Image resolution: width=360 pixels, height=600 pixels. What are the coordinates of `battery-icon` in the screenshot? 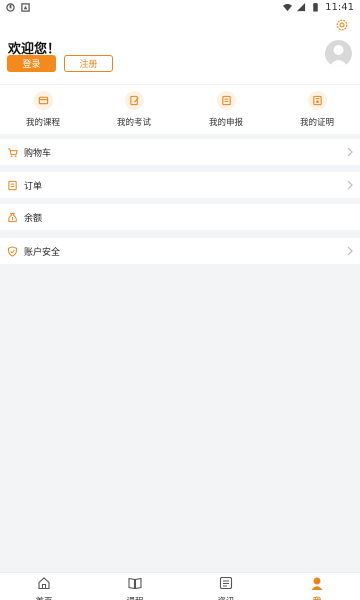 It's located at (315, 7).